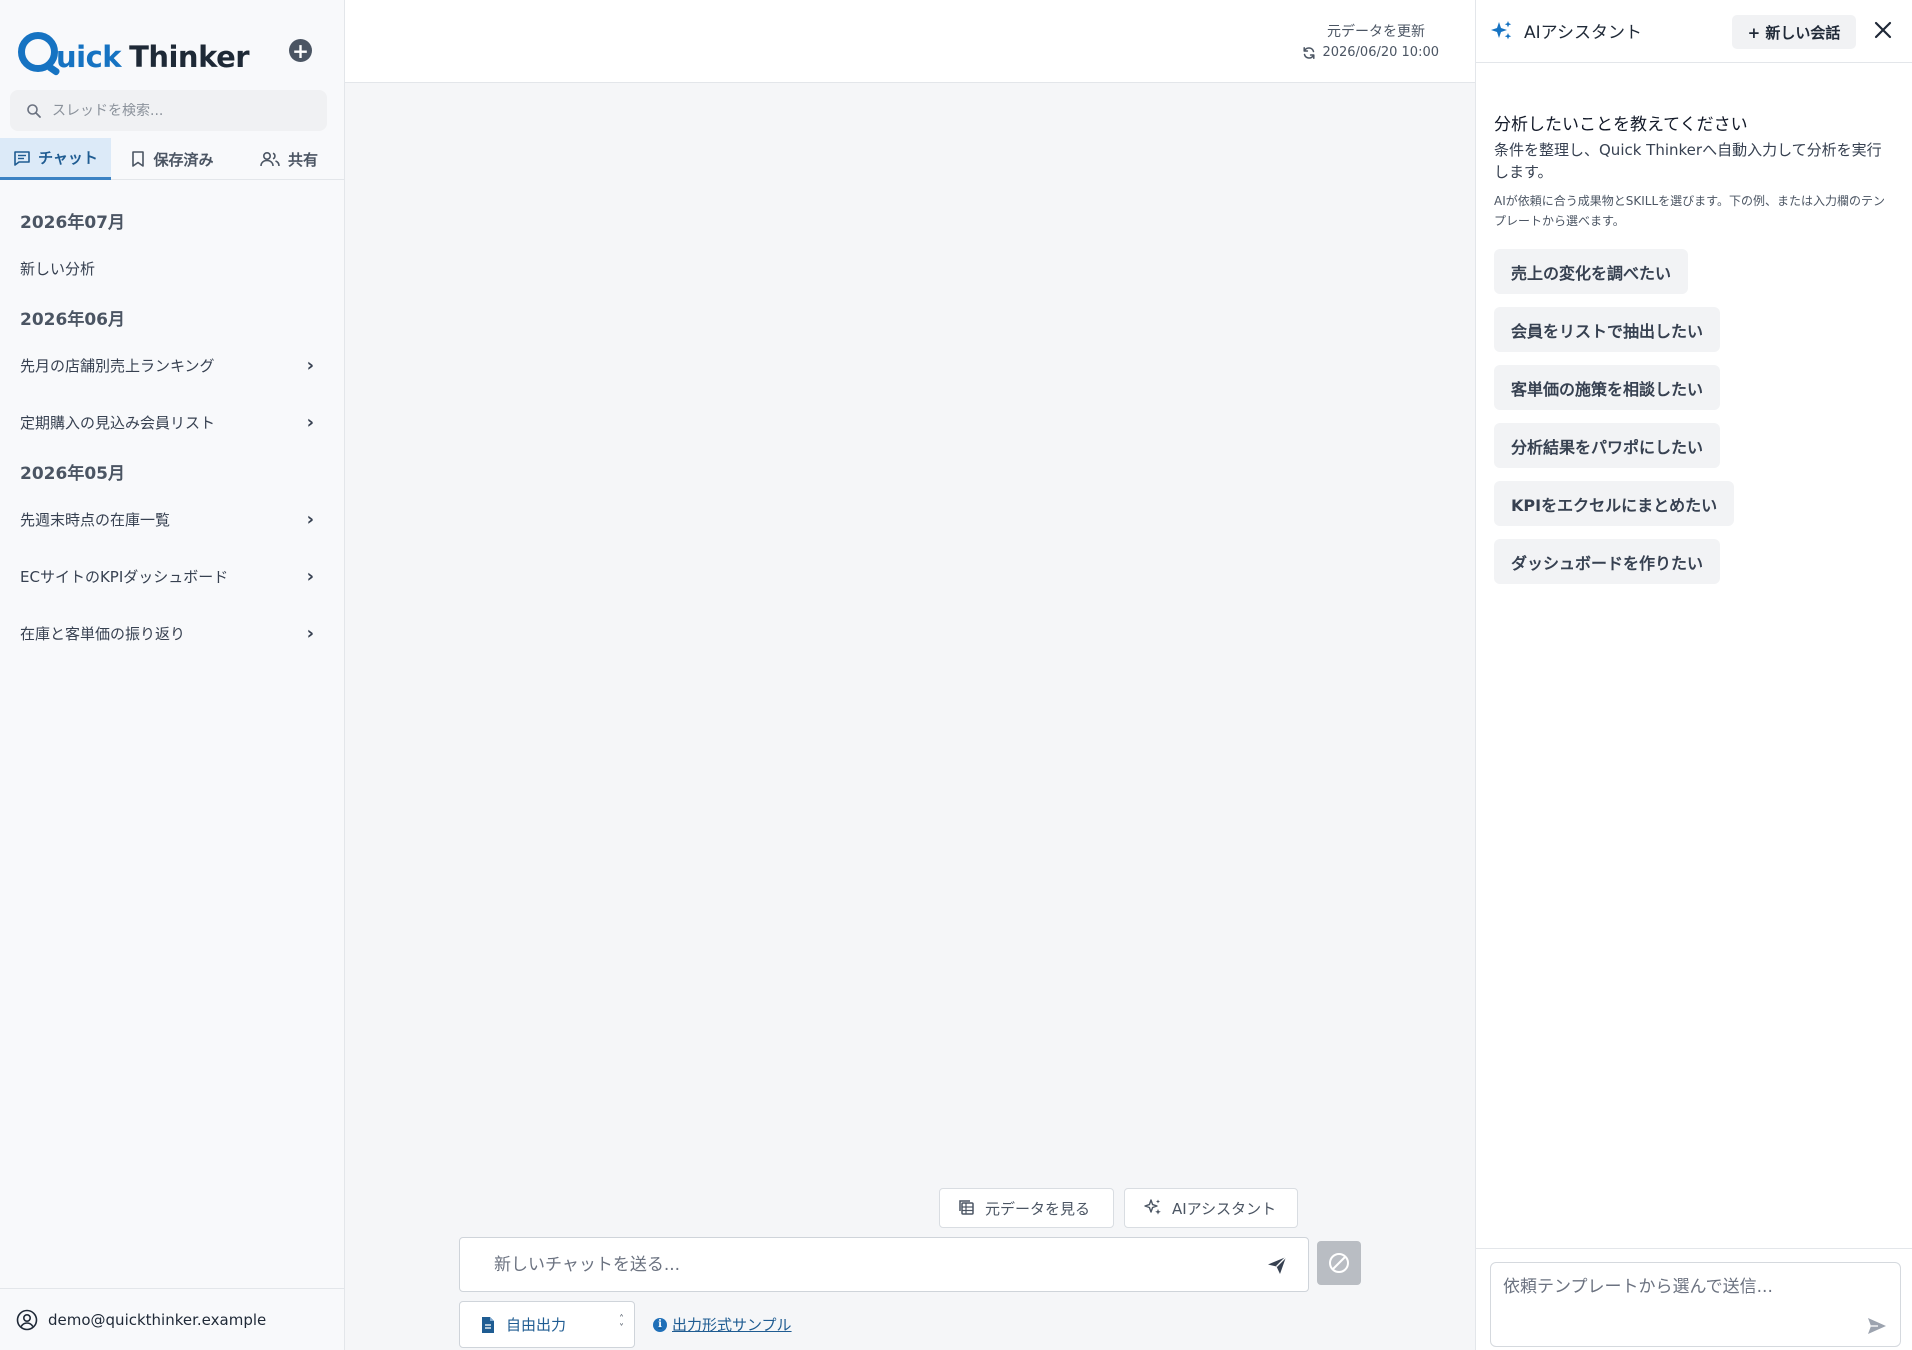 Image resolution: width=1912 pixels, height=1350 pixels. Describe the element at coordinates (488, 1324) in the screenshot. I see `document-icon` at that location.